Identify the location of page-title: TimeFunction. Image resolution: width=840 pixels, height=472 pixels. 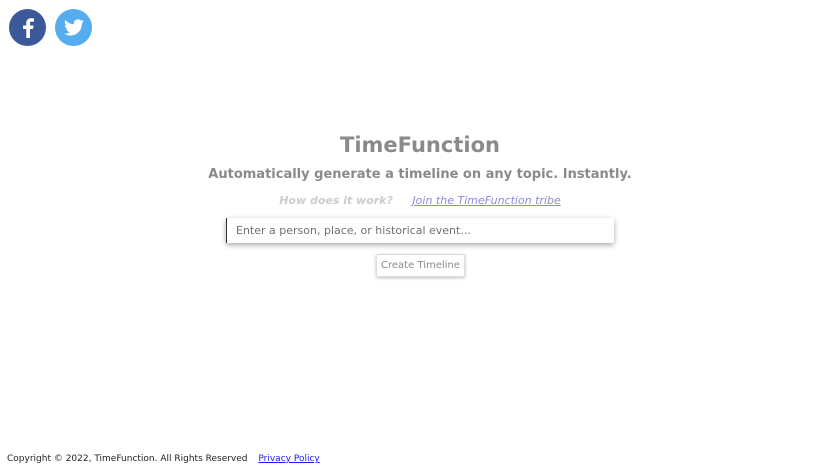
(420, 145).